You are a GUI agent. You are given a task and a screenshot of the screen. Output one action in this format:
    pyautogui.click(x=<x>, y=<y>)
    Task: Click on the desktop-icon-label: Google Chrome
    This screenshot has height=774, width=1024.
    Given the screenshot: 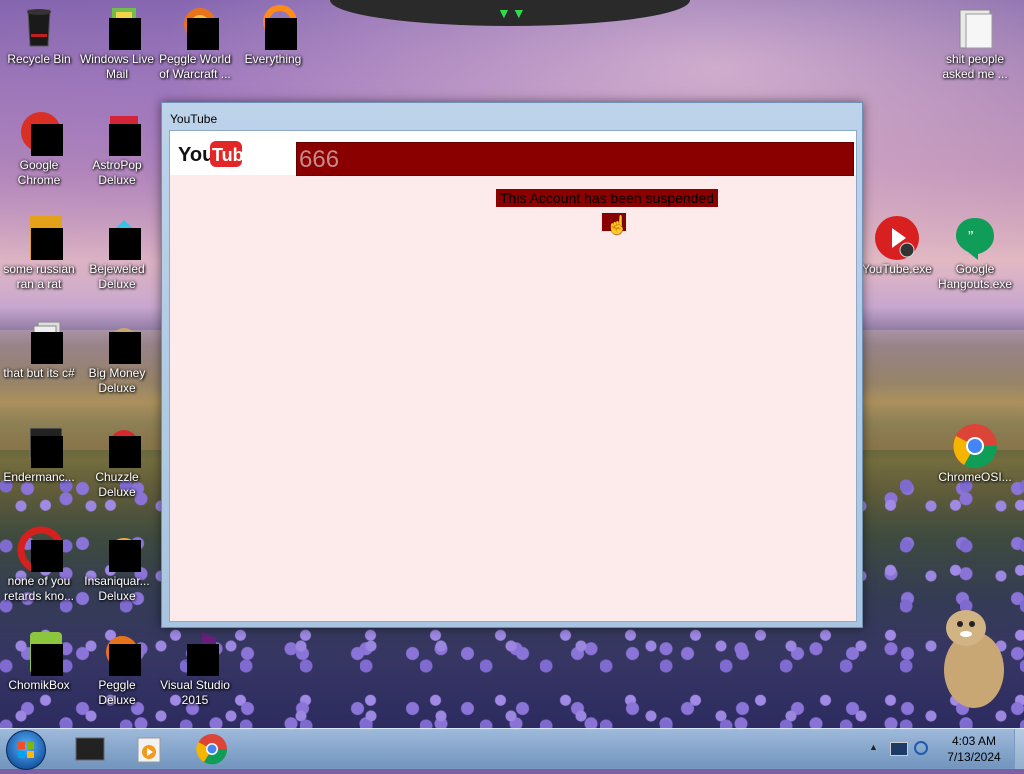 What is the action you would take?
    pyautogui.click(x=39, y=172)
    